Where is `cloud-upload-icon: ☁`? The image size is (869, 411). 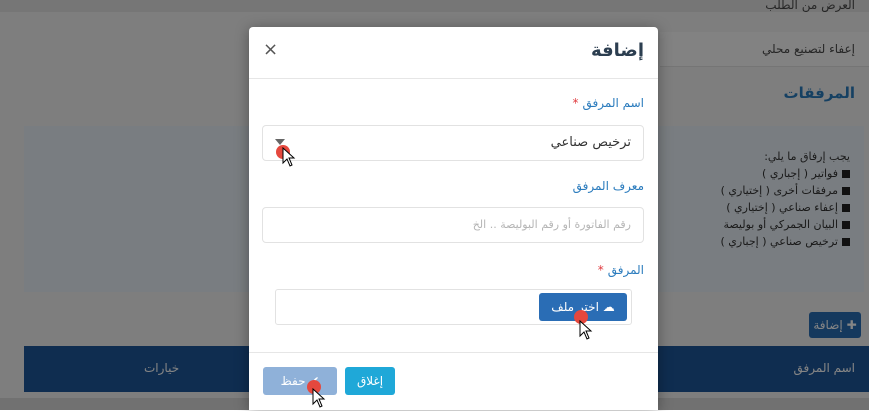 cloud-upload-icon: ☁ is located at coordinates (608, 307).